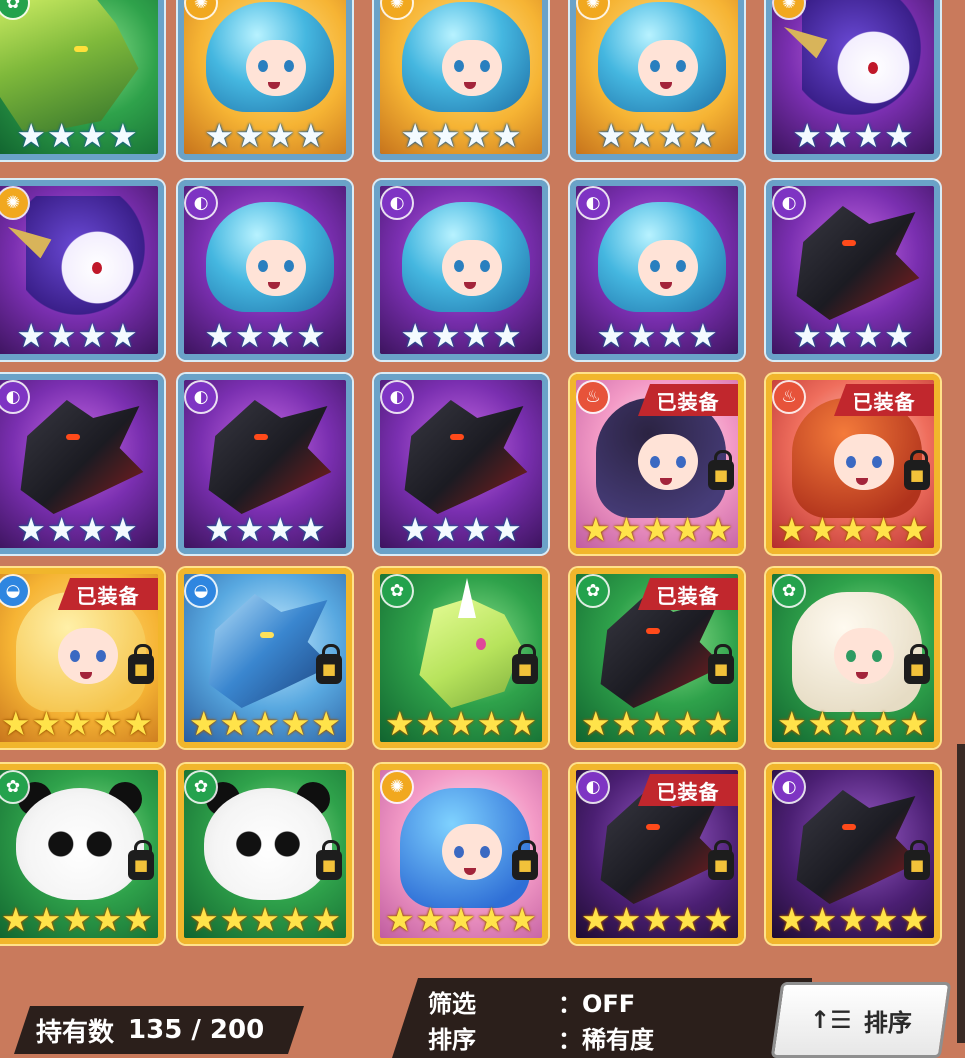  I want to click on unit-card: ✿ 已装备 ■ ★ ★ ★ ★ ★, so click(657, 658).